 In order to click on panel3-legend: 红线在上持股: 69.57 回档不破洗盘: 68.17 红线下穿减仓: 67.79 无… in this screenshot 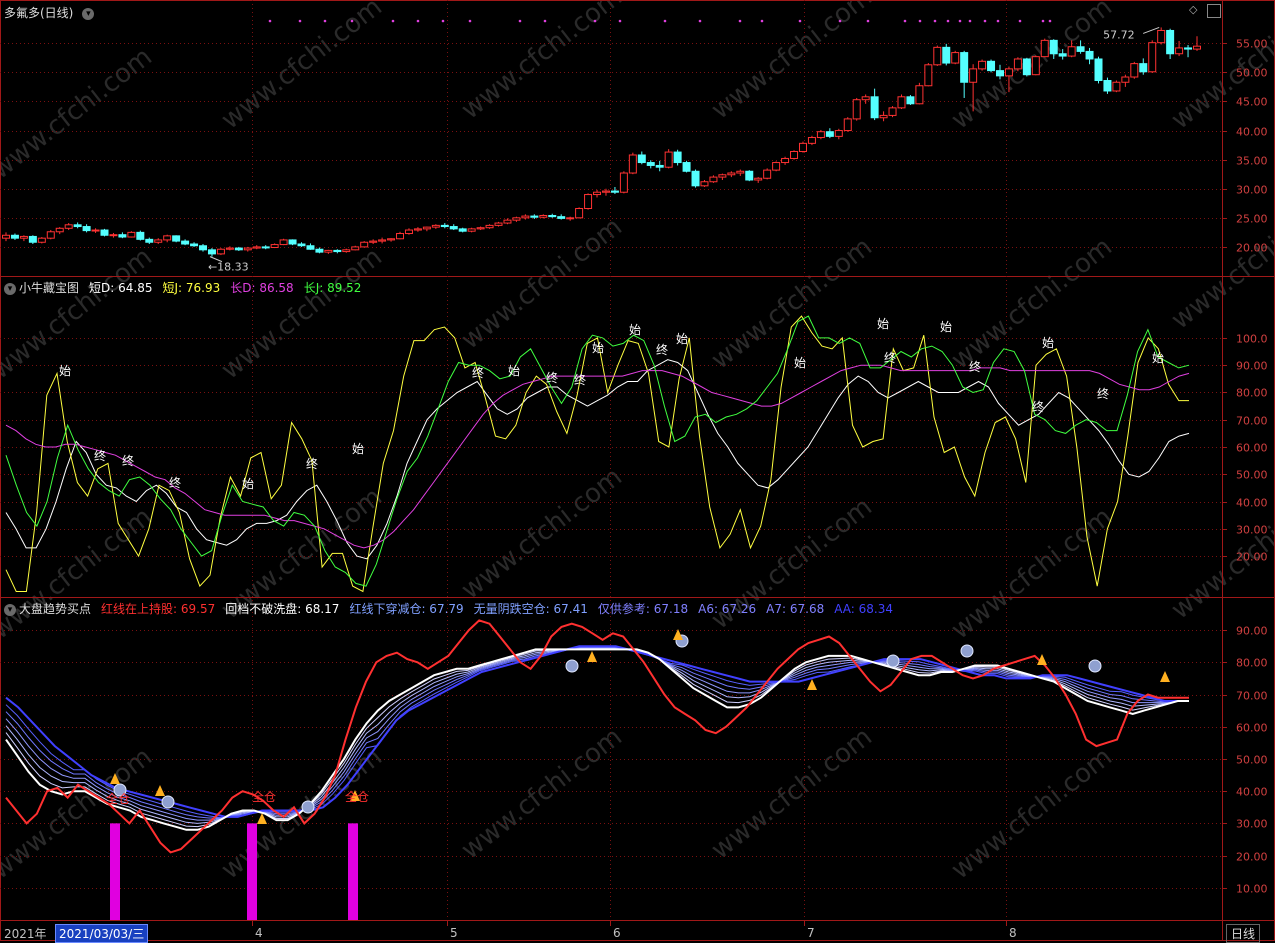, I will do `click(498, 609)`.